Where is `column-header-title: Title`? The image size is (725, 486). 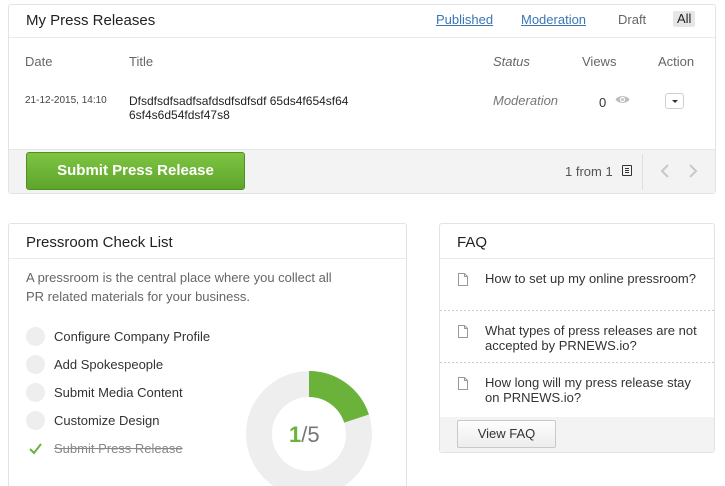 column-header-title: Title is located at coordinates (141, 61).